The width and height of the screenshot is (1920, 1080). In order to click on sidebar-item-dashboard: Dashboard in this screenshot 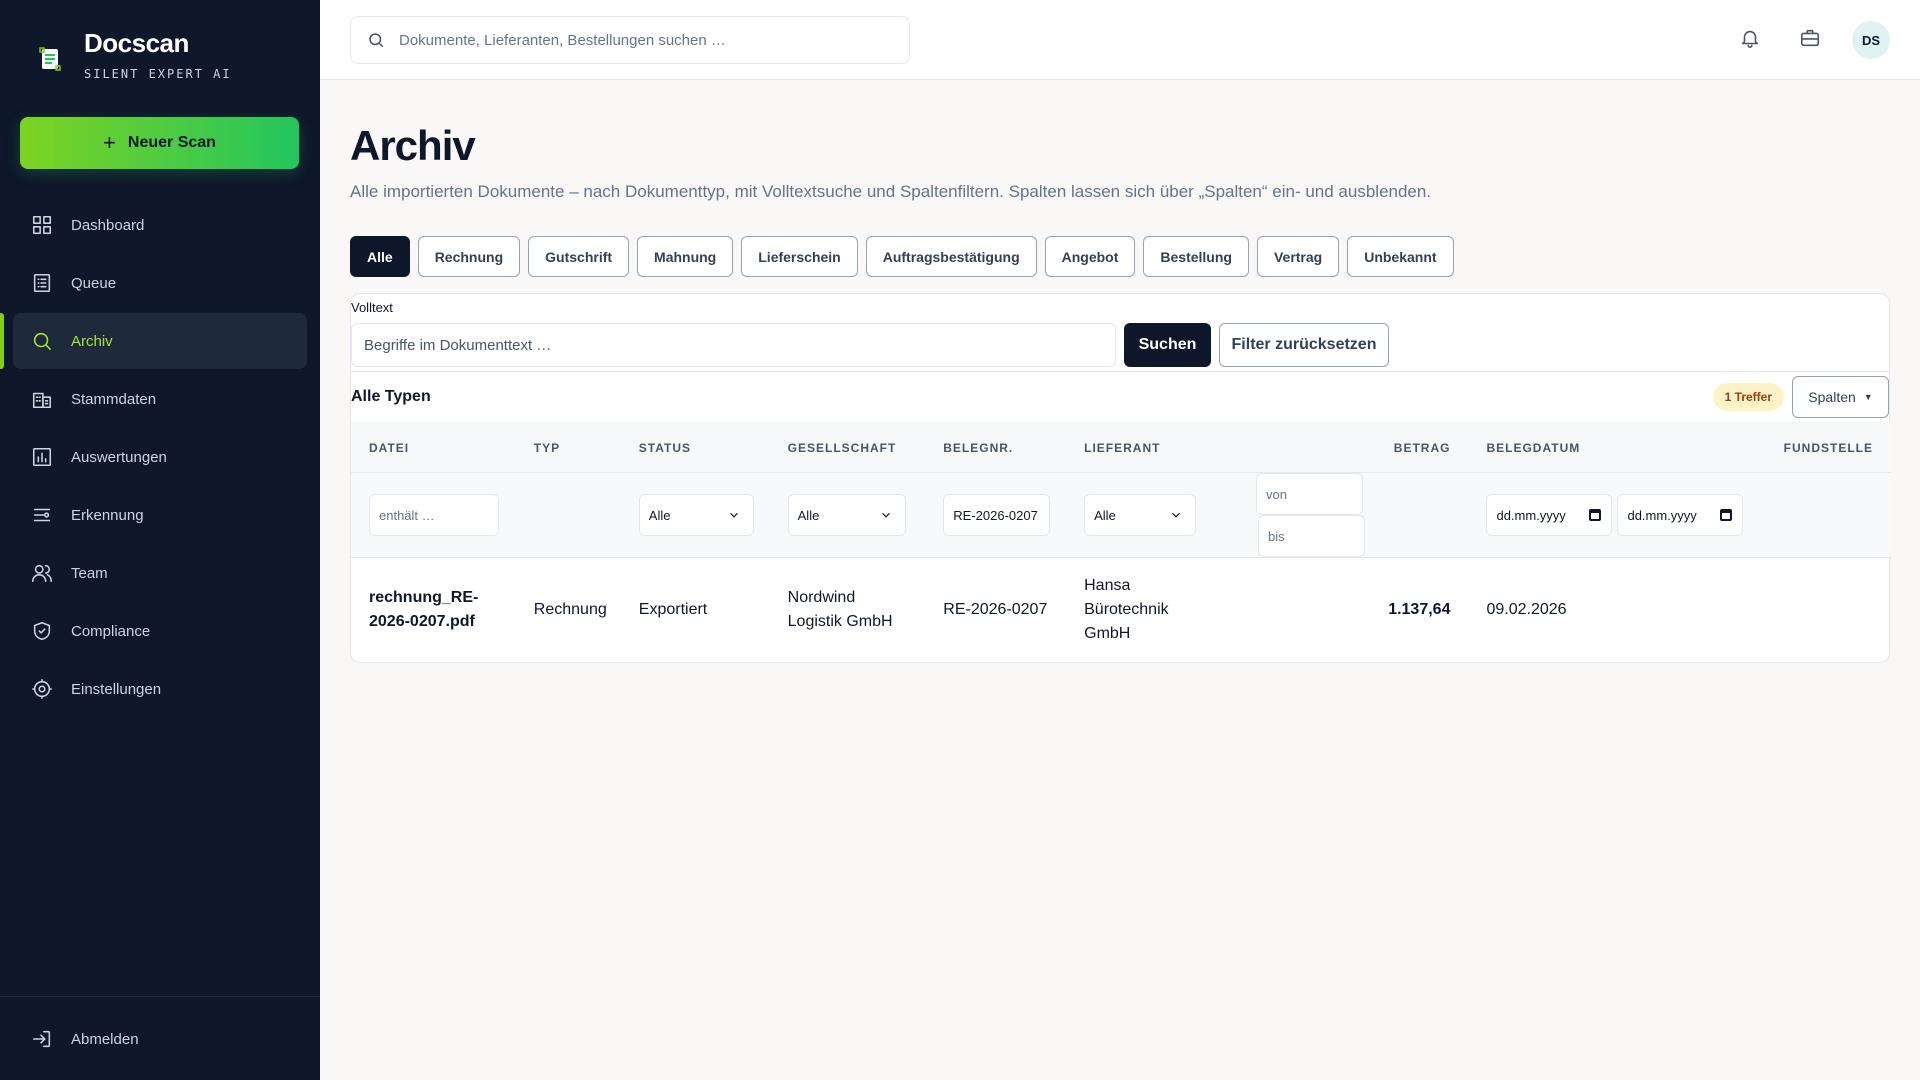, I will do `click(160, 225)`.